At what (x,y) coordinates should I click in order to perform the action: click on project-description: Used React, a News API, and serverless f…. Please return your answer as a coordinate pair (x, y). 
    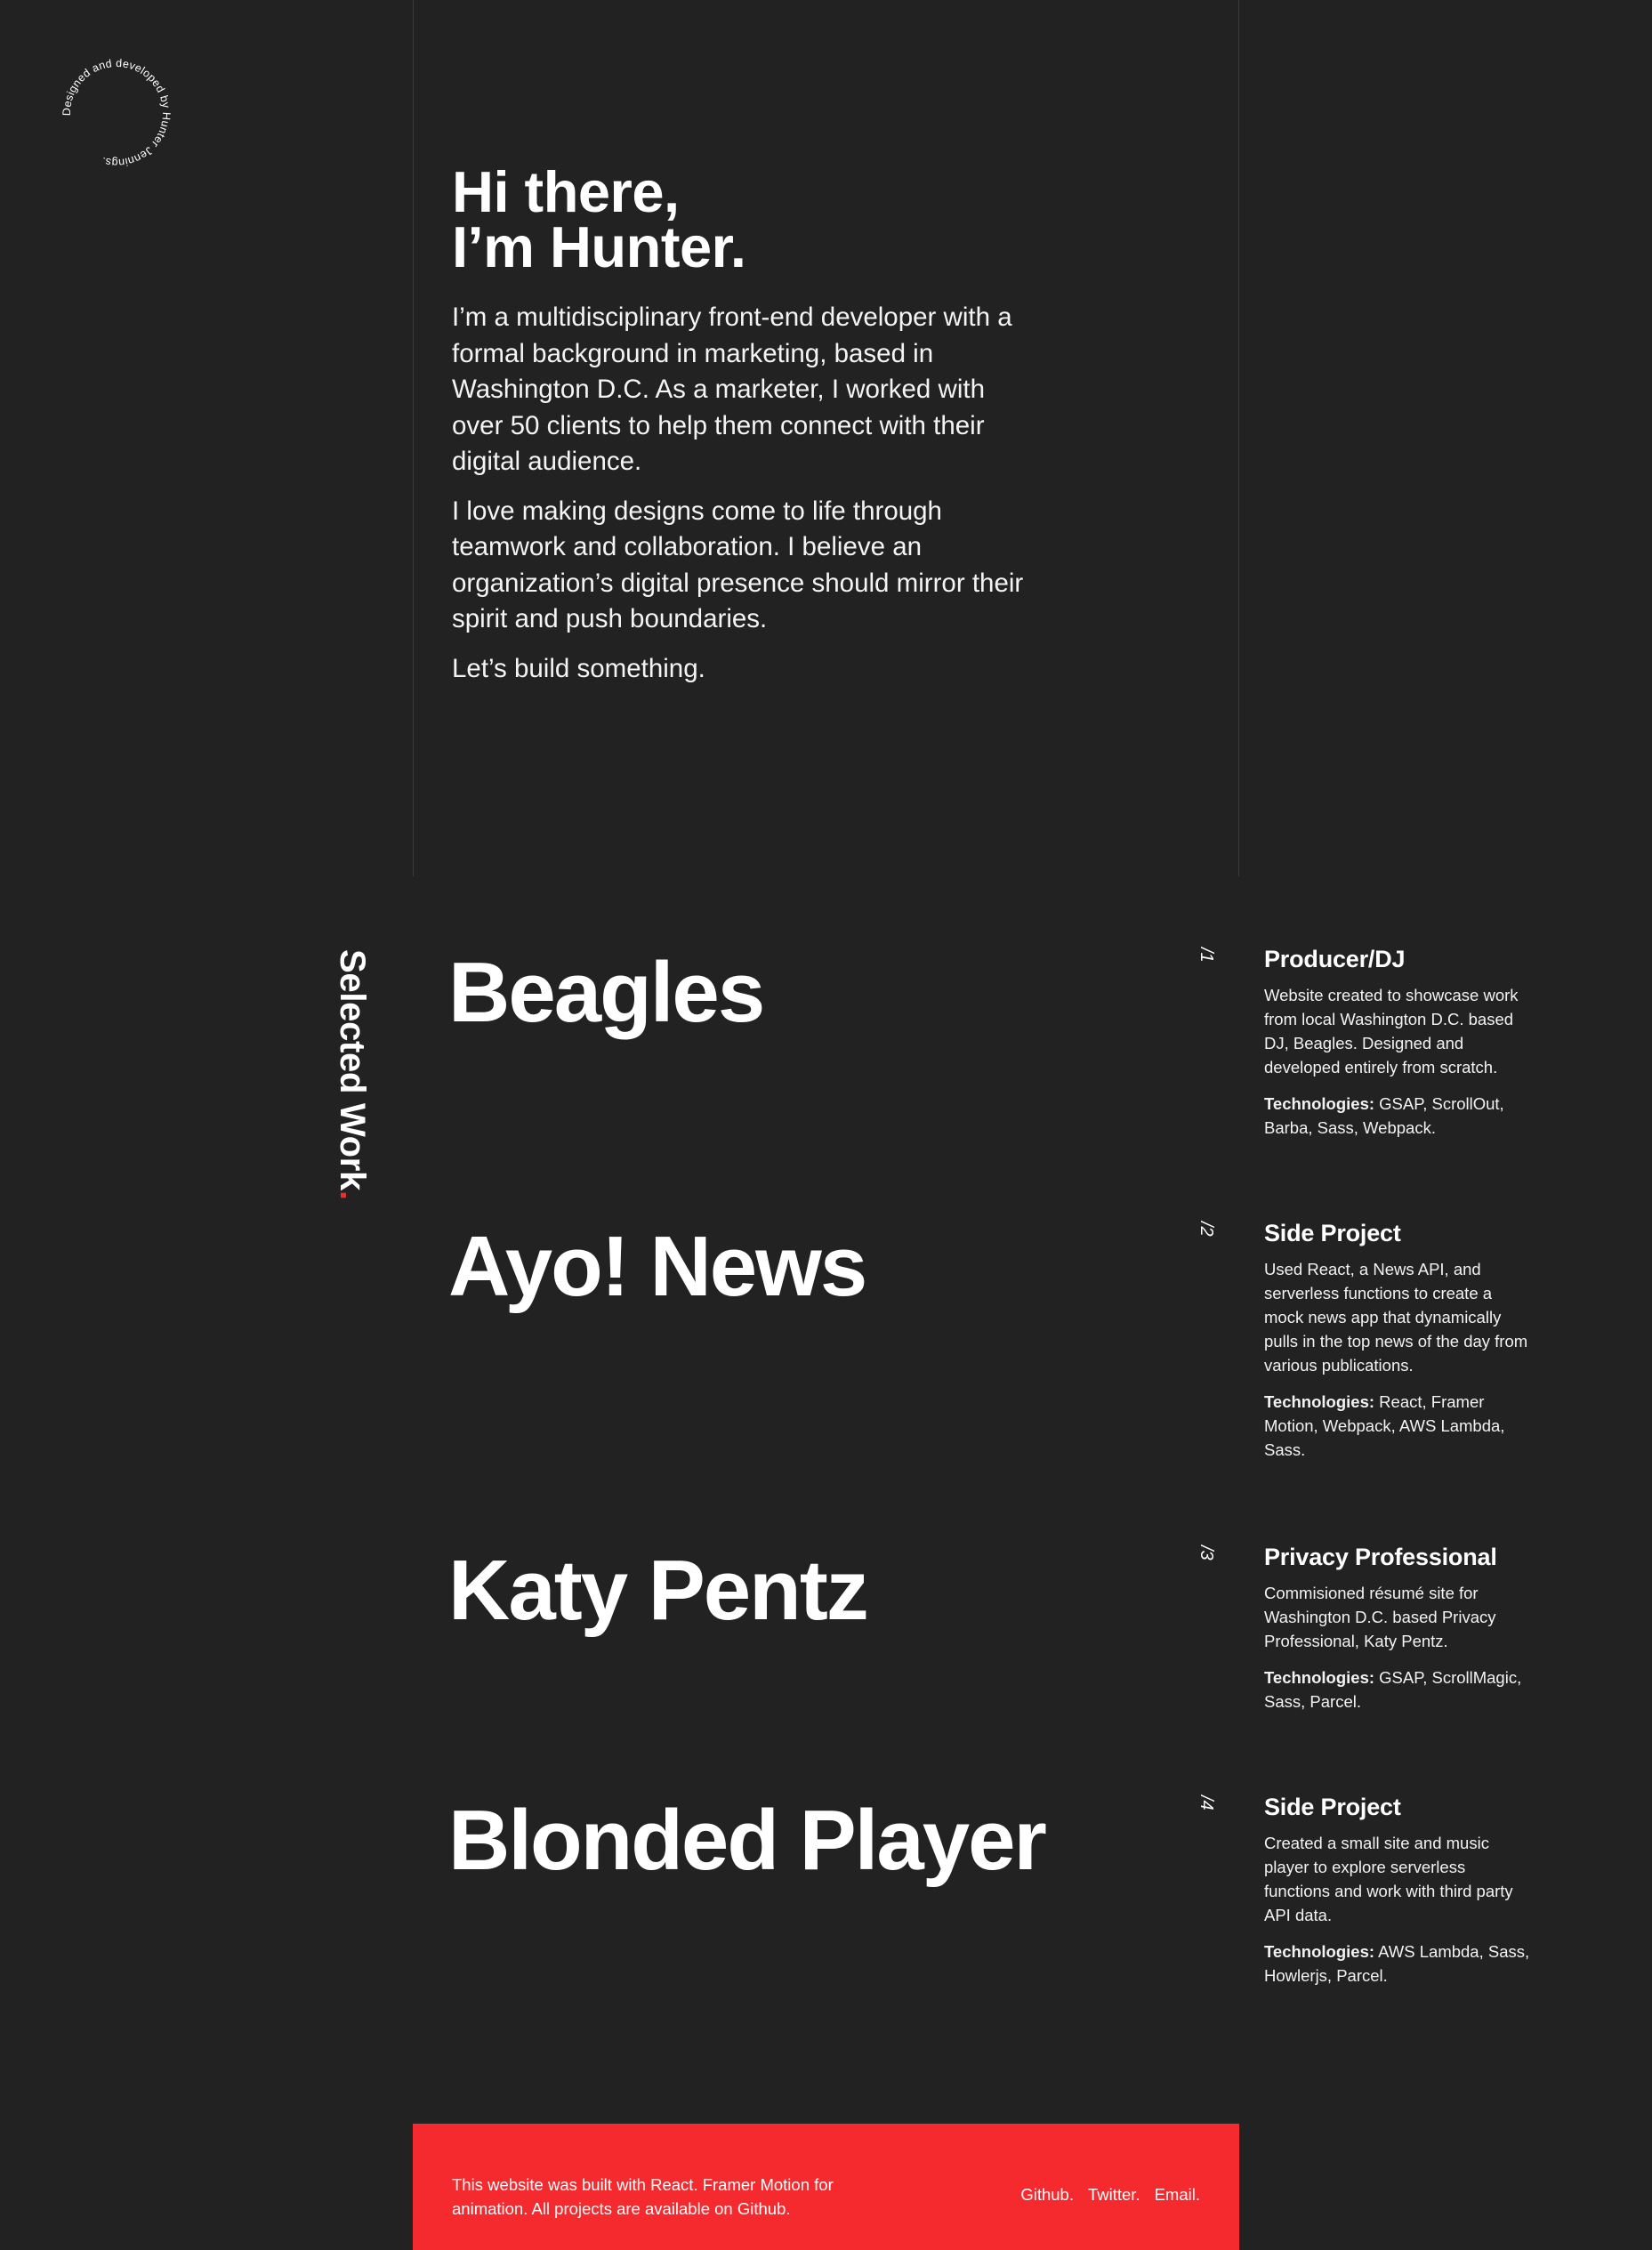
    Looking at the image, I should click on (1396, 1318).